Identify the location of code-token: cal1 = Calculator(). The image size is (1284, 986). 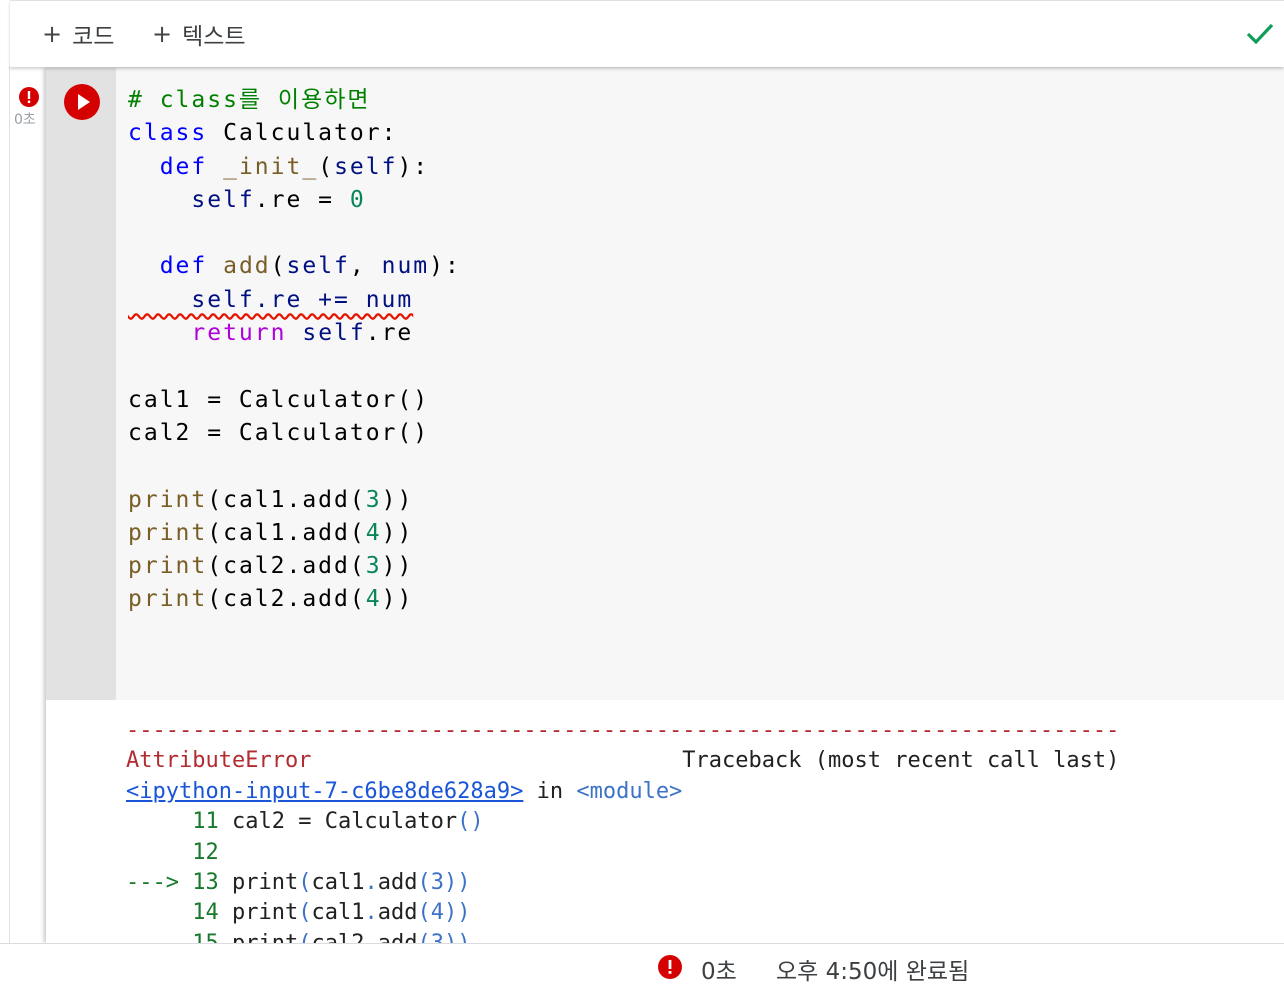
(279, 399).